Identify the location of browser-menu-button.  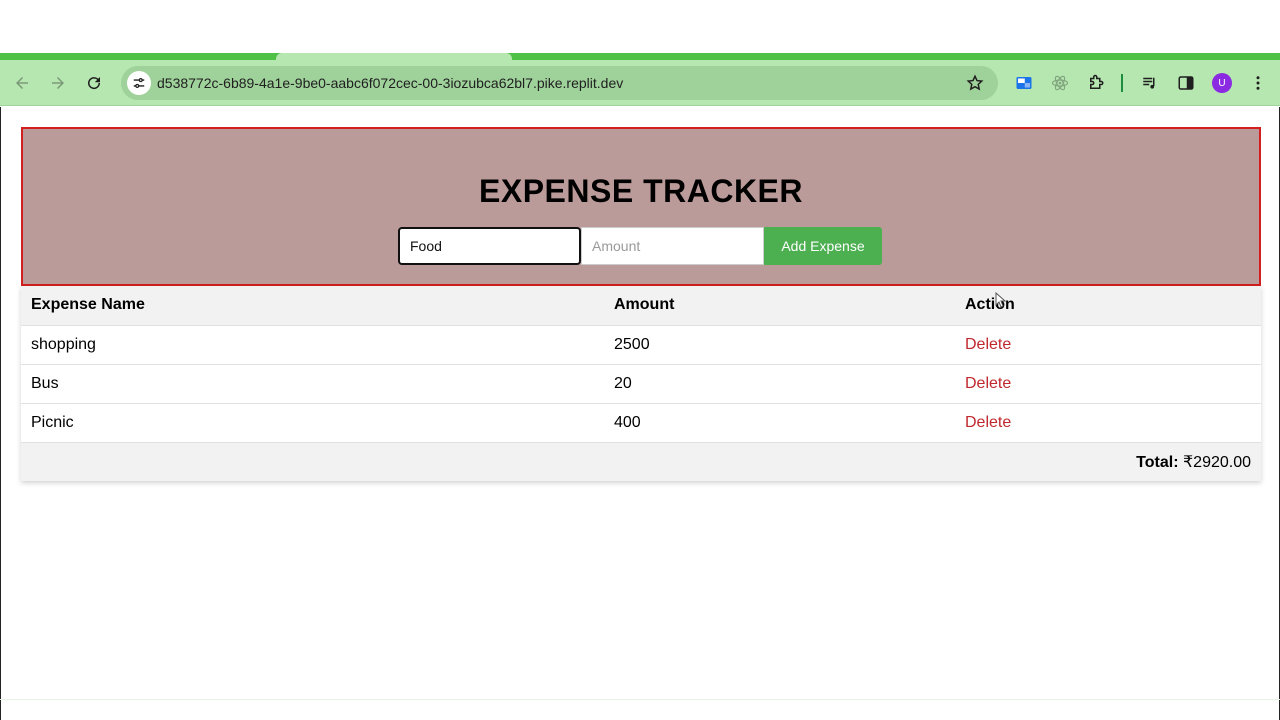
(1258, 83).